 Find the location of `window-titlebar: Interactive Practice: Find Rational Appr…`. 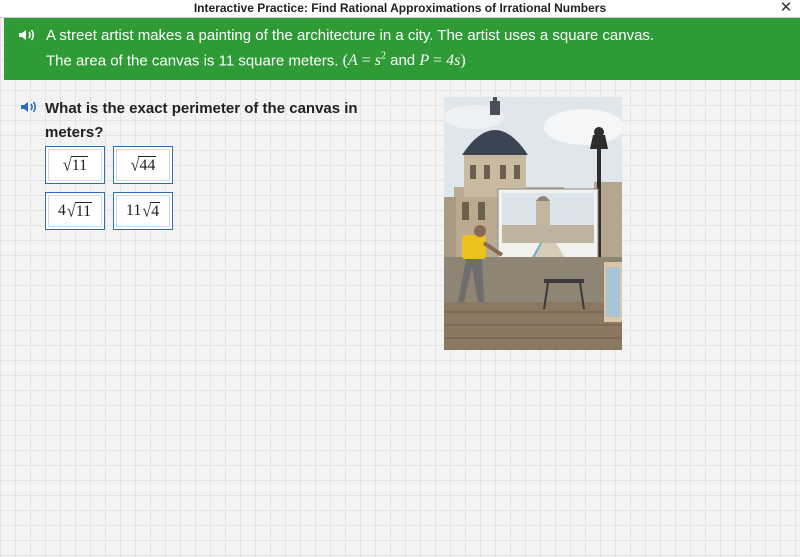

window-titlebar: Interactive Practice: Find Rational Appr… is located at coordinates (400, 9).